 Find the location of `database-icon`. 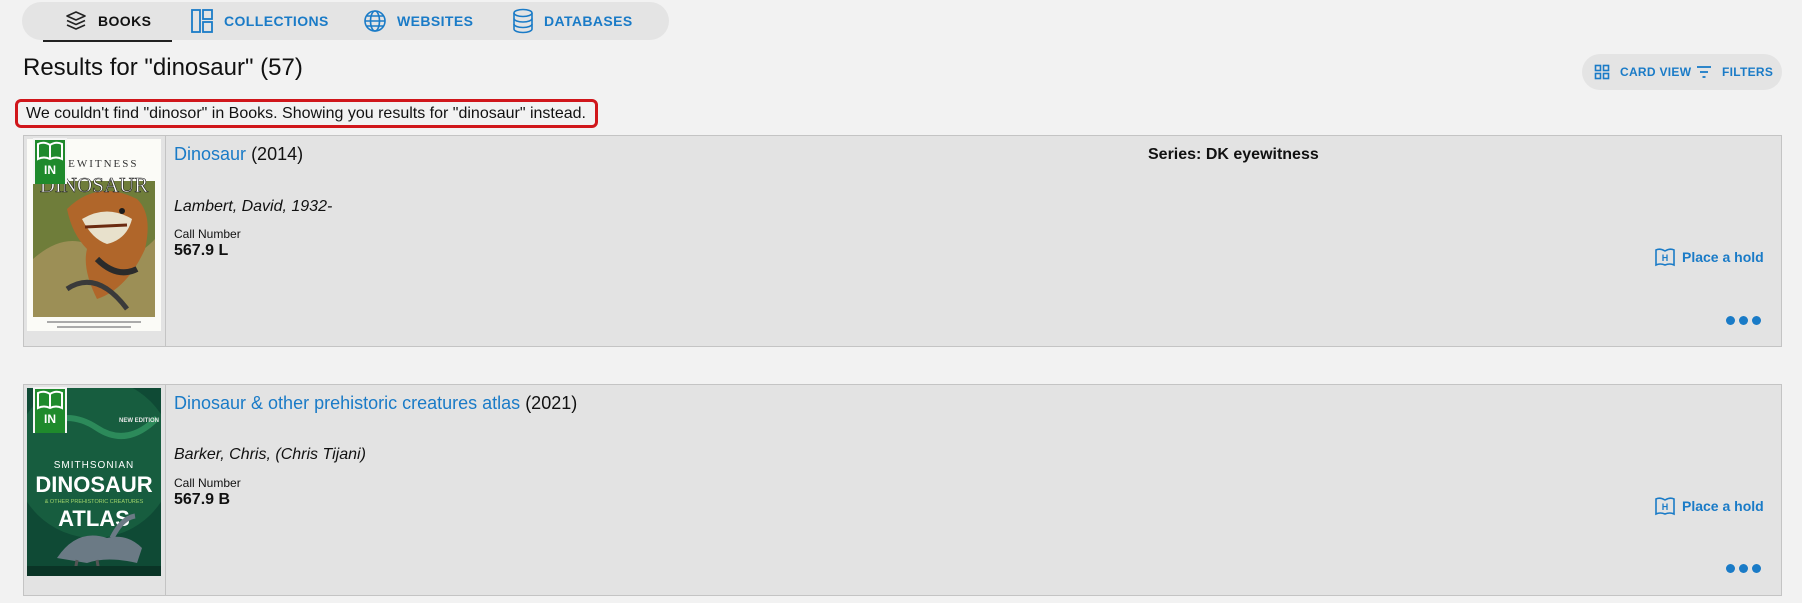

database-icon is located at coordinates (523, 21).